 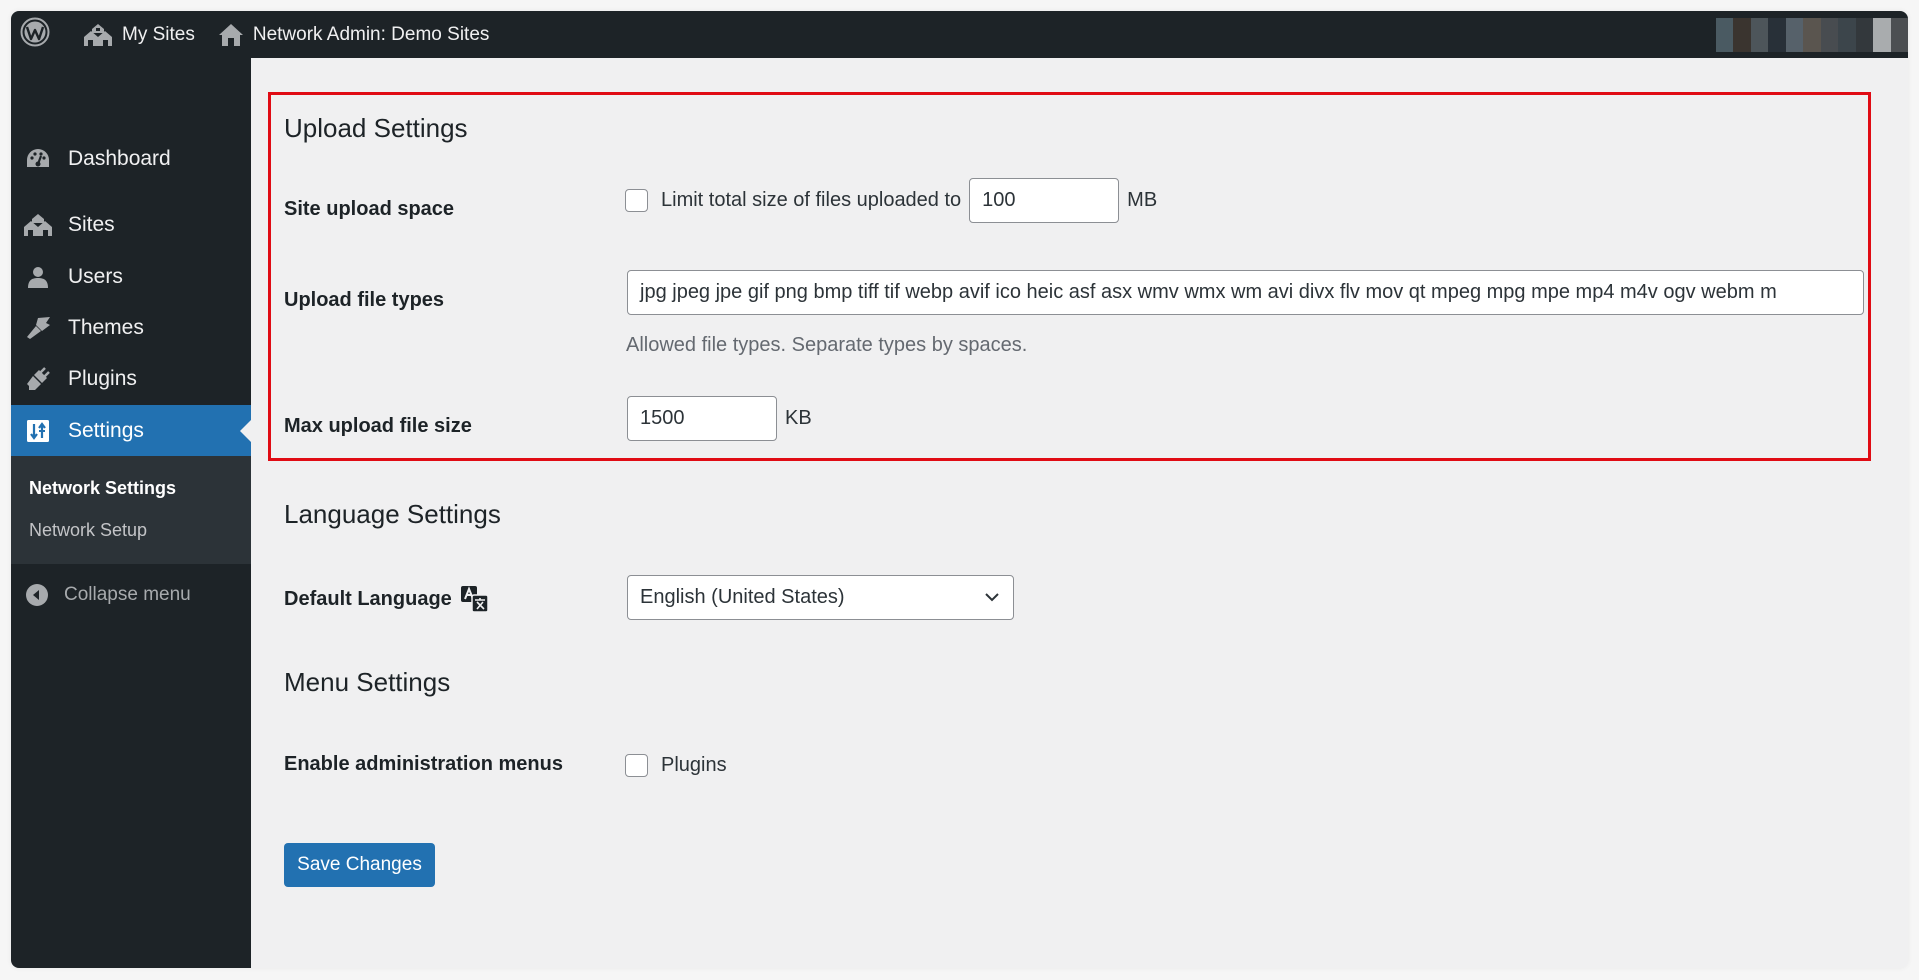 I want to click on admin-bar: My Sites Network Admin: Demo Sites, so click(x=959, y=34).